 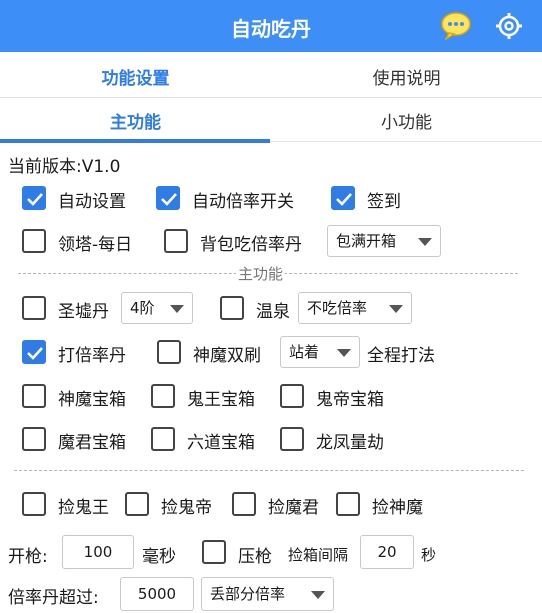 I want to click on hit-rate-pill-checkbox, so click(x=34, y=352).